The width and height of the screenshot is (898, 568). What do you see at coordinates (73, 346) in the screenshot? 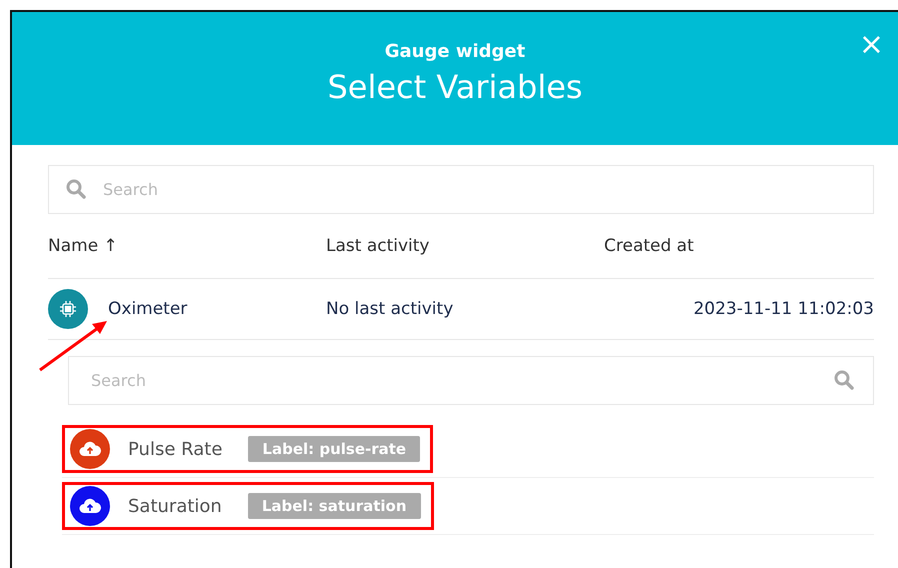
I see `annotation-arrow` at bounding box center [73, 346].